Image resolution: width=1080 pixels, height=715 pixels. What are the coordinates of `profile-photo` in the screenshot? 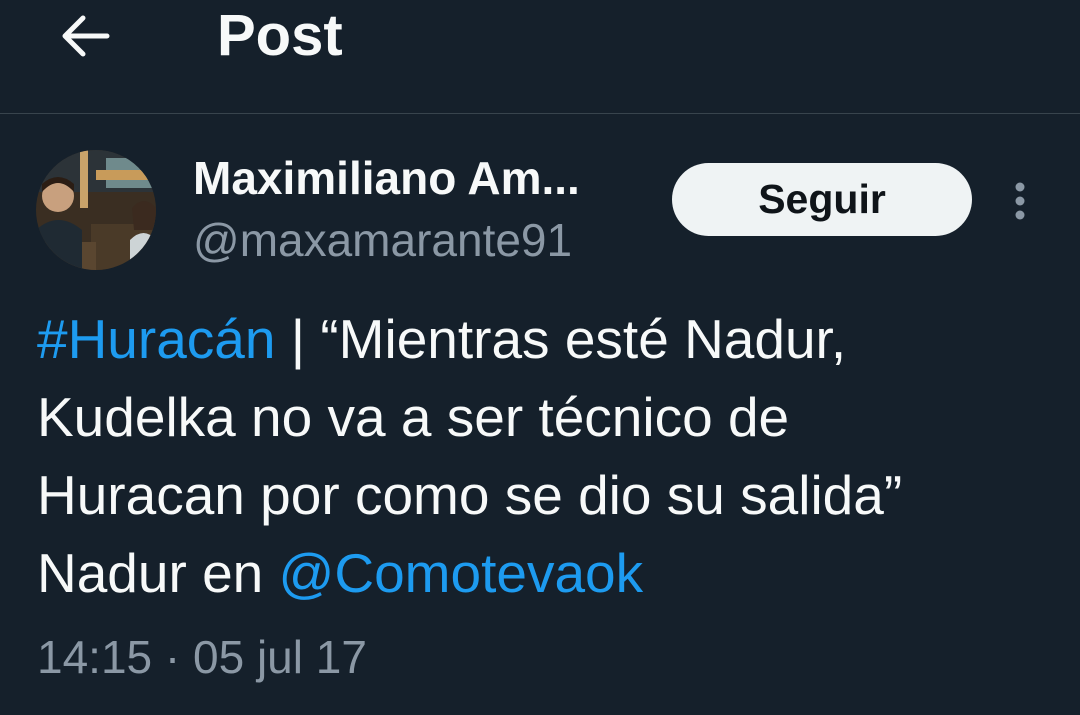 It's located at (96, 210).